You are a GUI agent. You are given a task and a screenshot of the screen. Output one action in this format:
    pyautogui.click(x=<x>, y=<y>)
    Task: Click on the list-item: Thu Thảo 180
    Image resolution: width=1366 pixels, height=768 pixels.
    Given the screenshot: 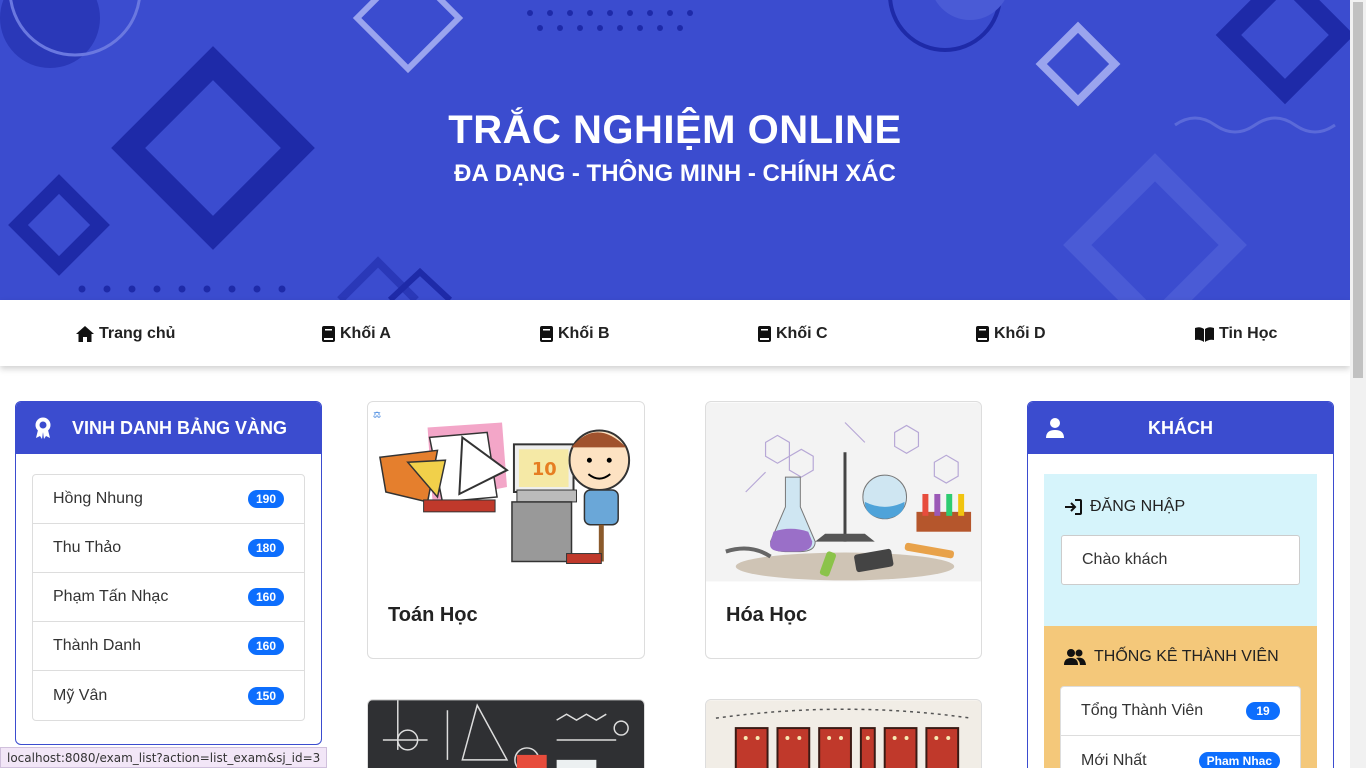 What is the action you would take?
    pyautogui.click(x=168, y=548)
    